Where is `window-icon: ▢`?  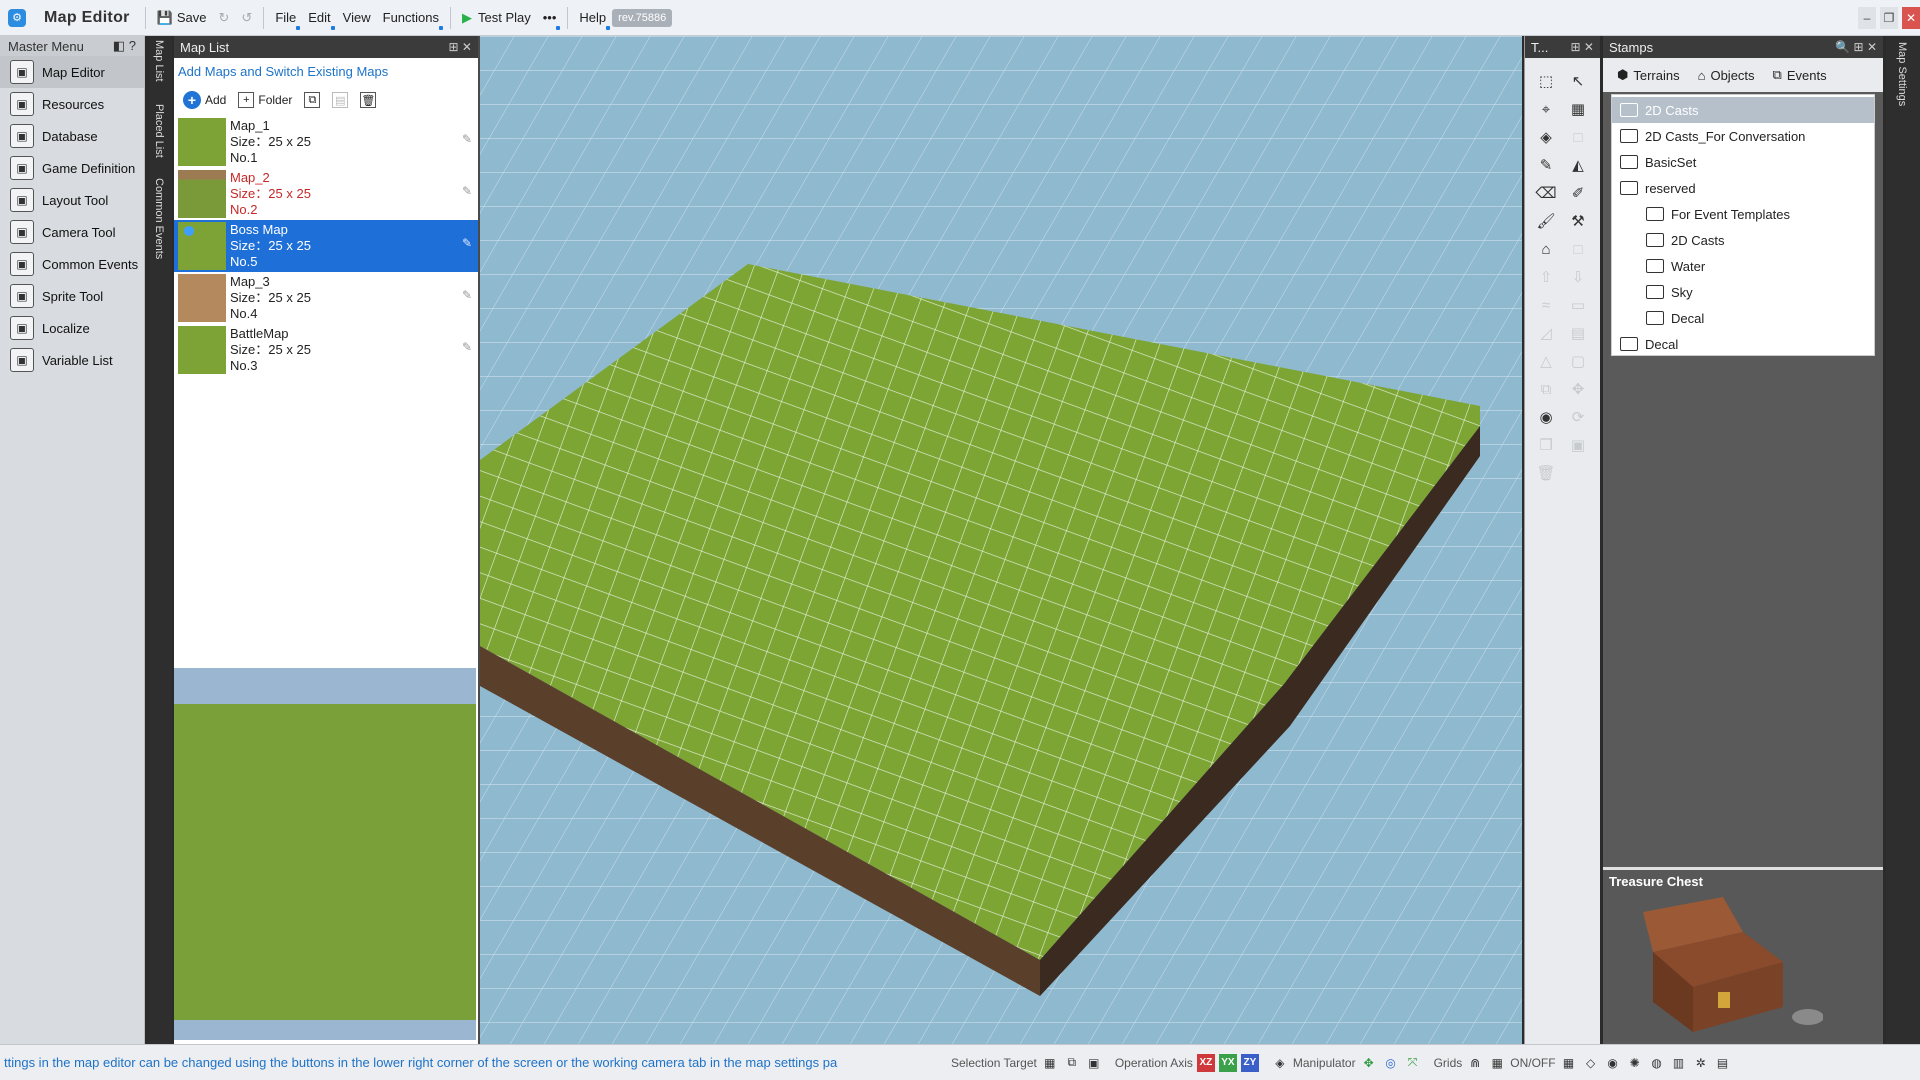 window-icon: ▢ is located at coordinates (1578, 361).